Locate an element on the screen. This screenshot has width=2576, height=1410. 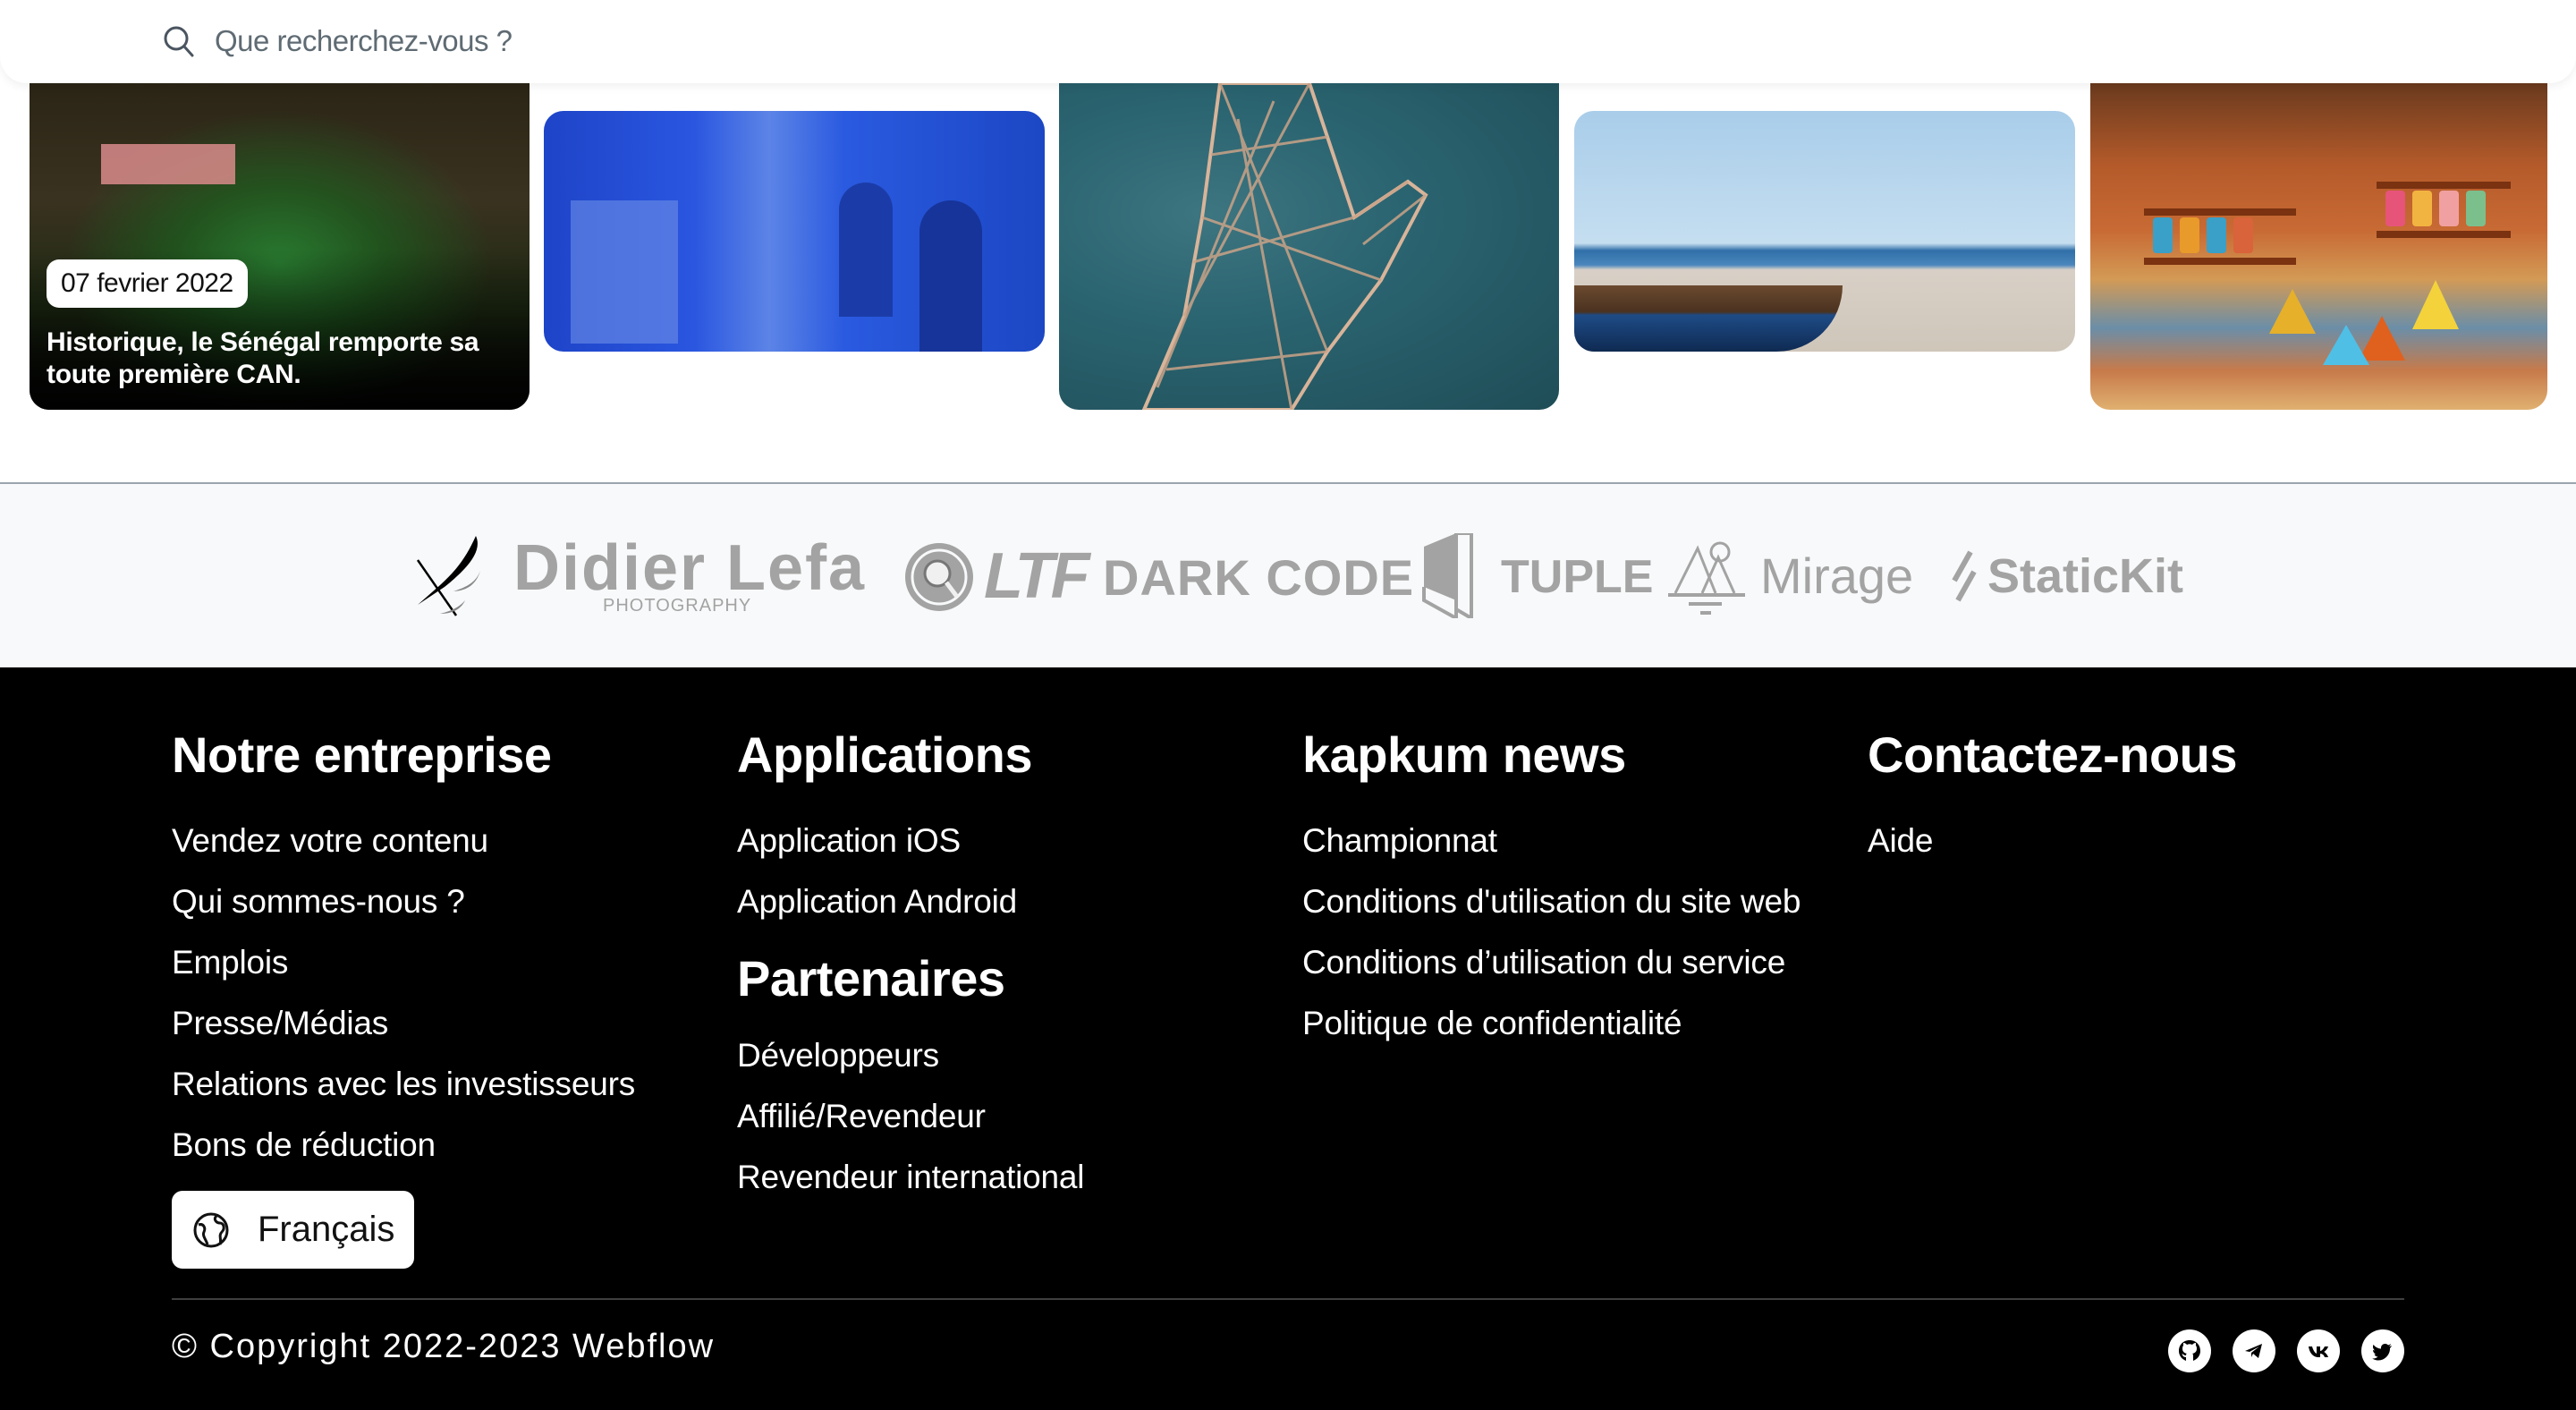
footer-link: Championnat is located at coordinates (1551, 841).